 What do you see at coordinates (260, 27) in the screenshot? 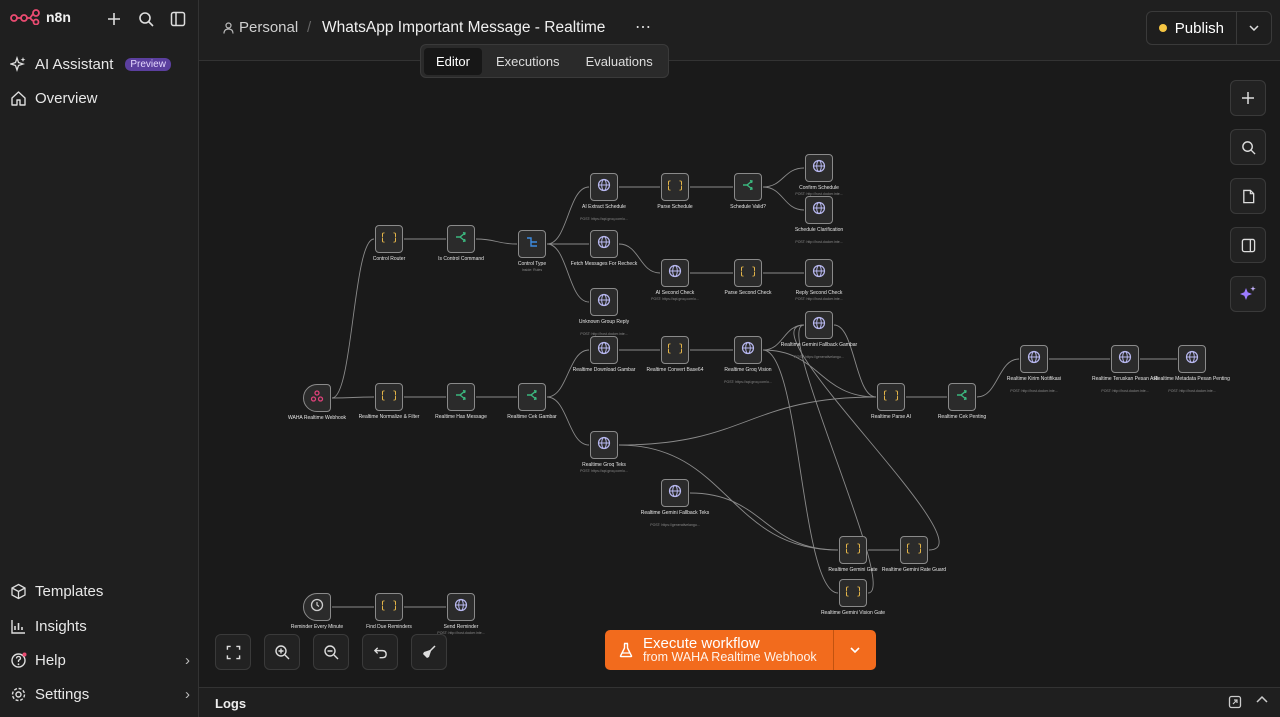
I see `breadcrumb-project: Personal` at bounding box center [260, 27].